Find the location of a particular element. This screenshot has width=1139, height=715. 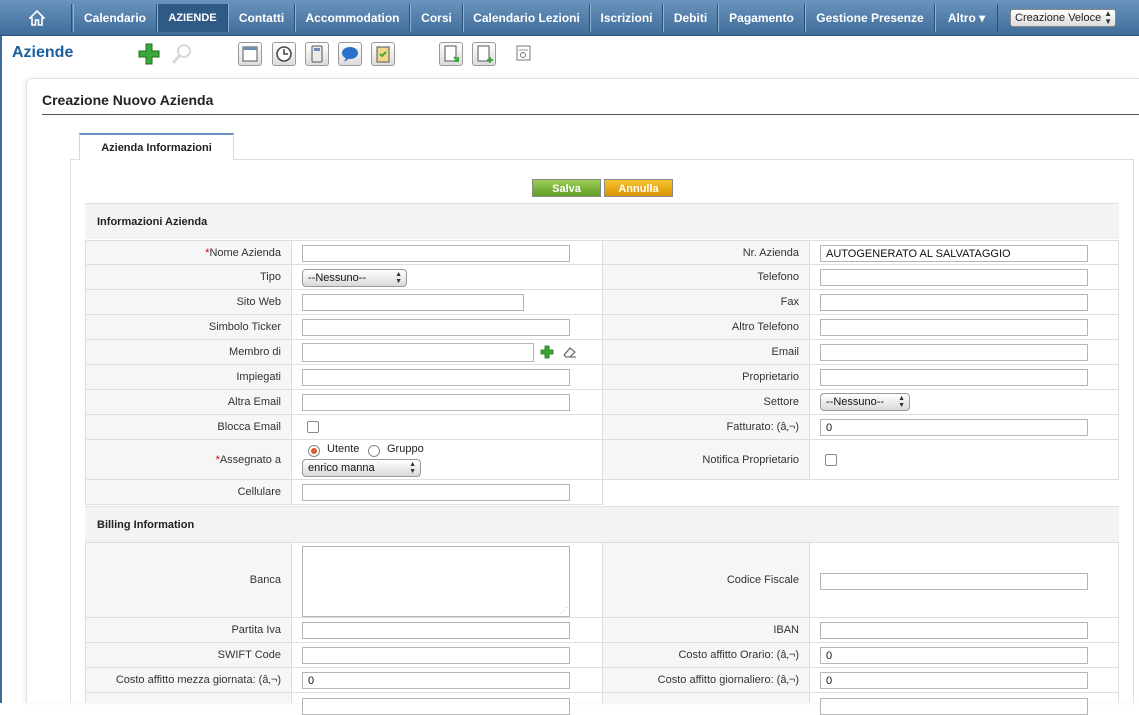

label-tipo: Tipo is located at coordinates (188, 277).